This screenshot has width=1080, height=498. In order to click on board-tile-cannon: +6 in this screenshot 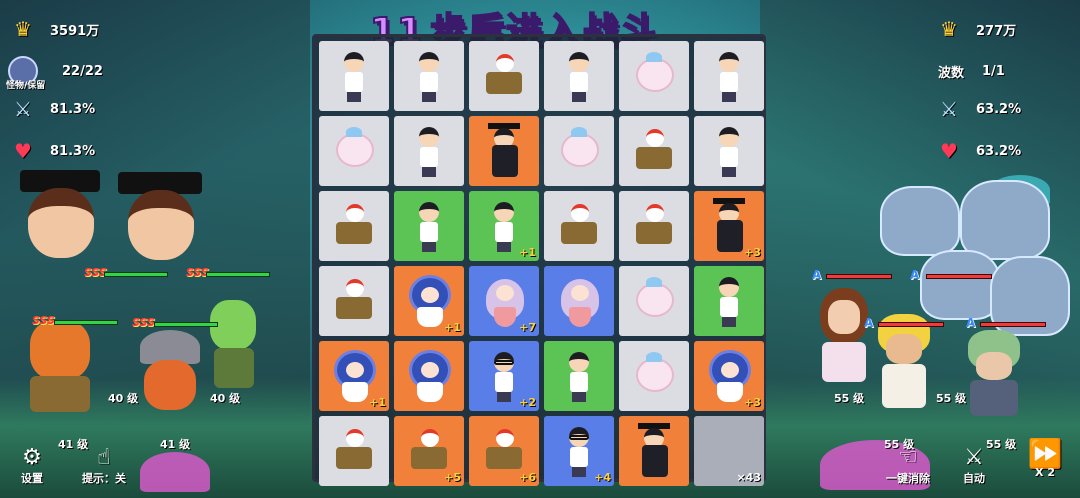, I will do `click(504, 451)`.